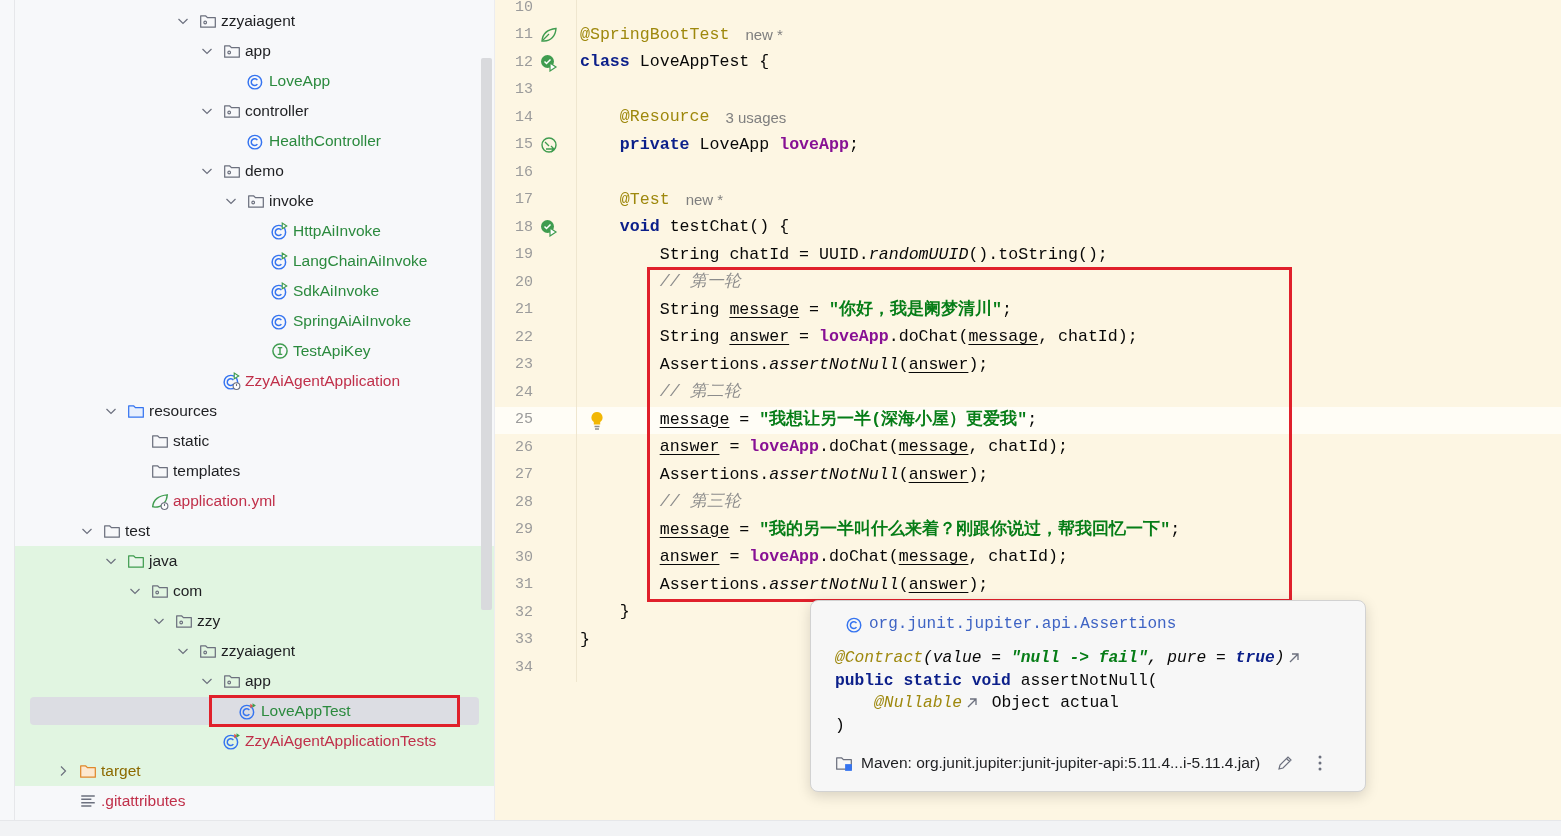 The image size is (1561, 836). What do you see at coordinates (523, 365) in the screenshot?
I see `line-number: 23` at bounding box center [523, 365].